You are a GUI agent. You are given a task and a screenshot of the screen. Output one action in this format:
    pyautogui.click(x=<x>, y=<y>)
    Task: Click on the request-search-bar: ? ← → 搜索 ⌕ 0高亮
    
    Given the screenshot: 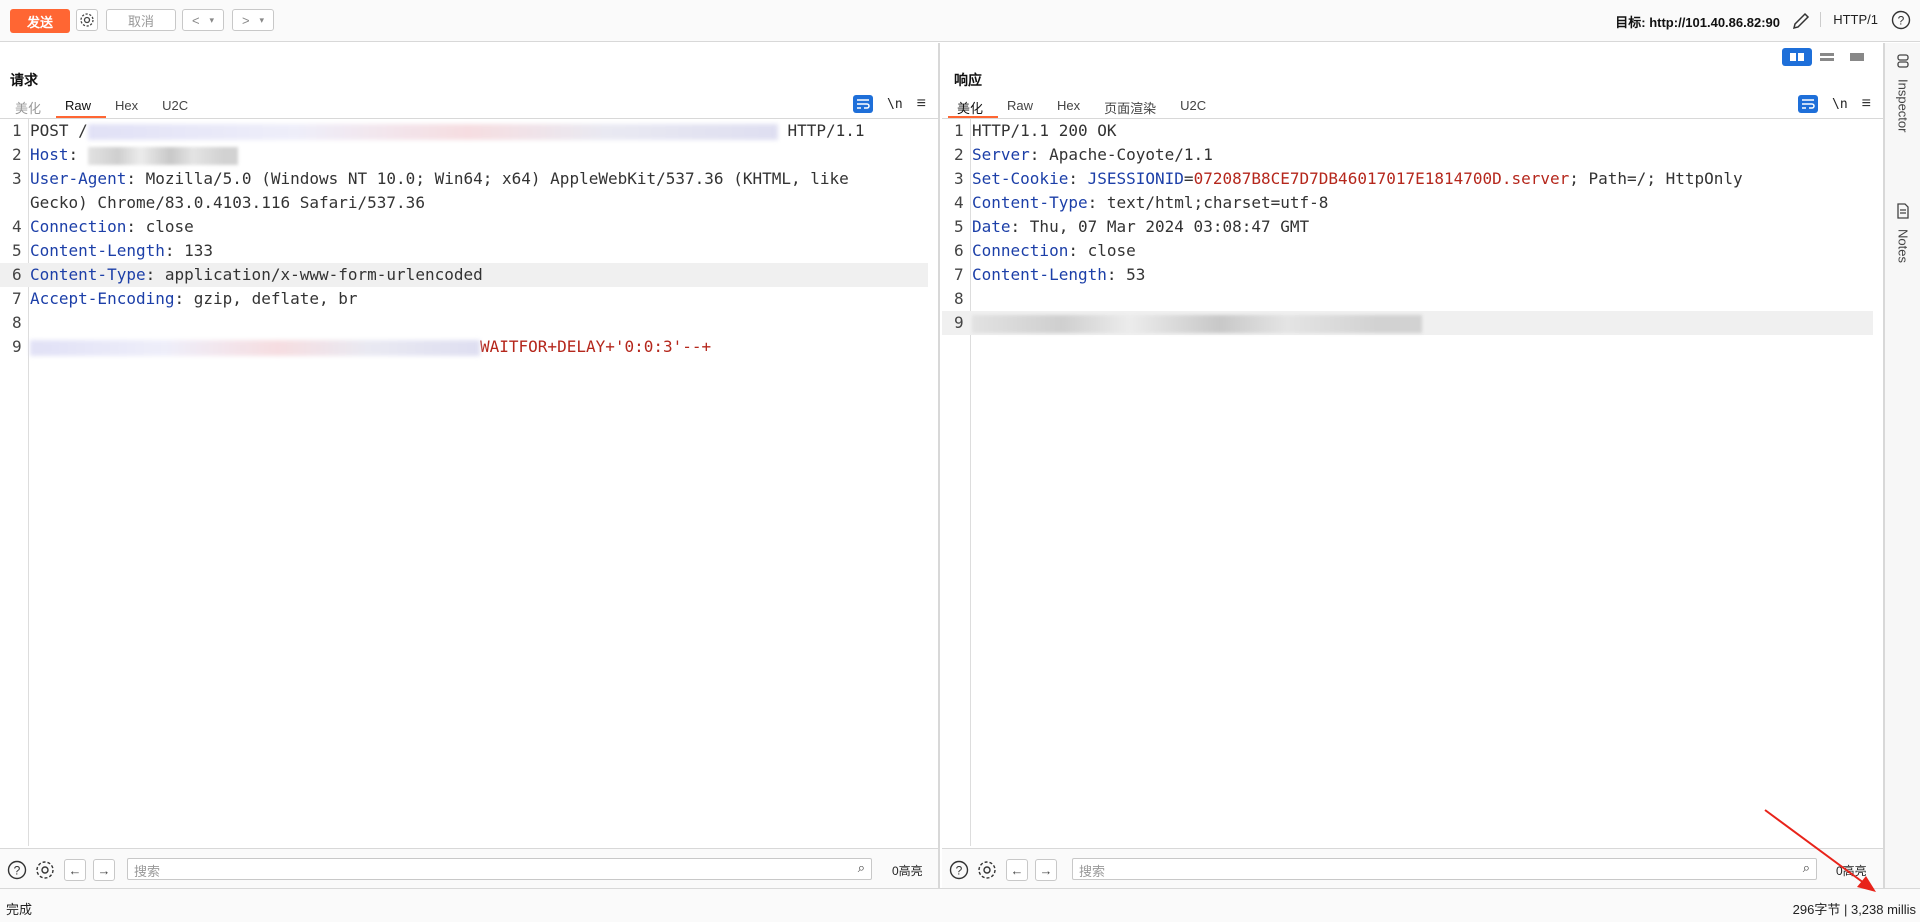 What is the action you would take?
    pyautogui.click(x=469, y=868)
    